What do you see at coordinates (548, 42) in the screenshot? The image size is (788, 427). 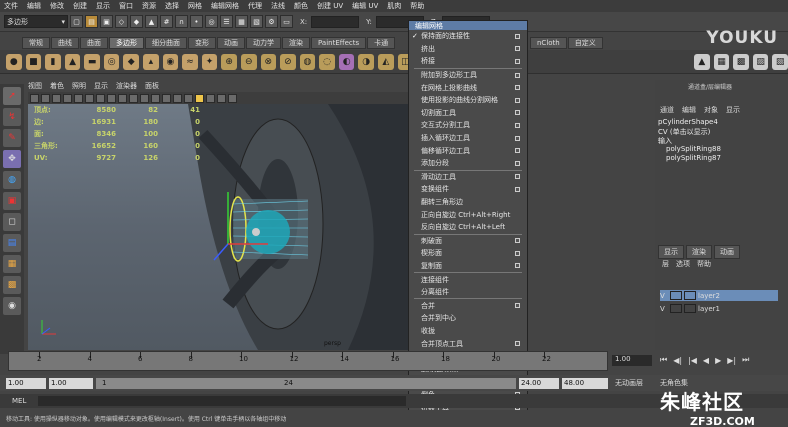 I see `shelf-tab: nCloth` at bounding box center [548, 42].